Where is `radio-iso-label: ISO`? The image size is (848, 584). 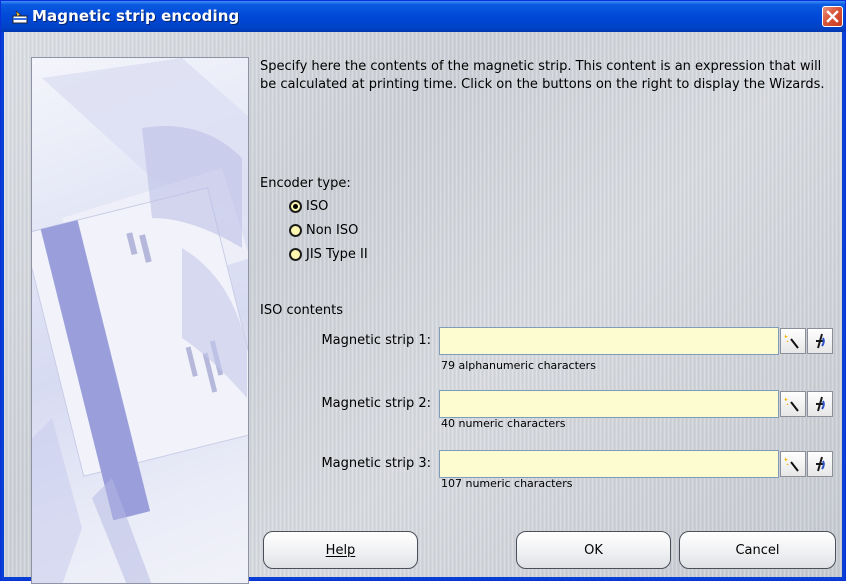
radio-iso-label: ISO is located at coordinates (317, 206).